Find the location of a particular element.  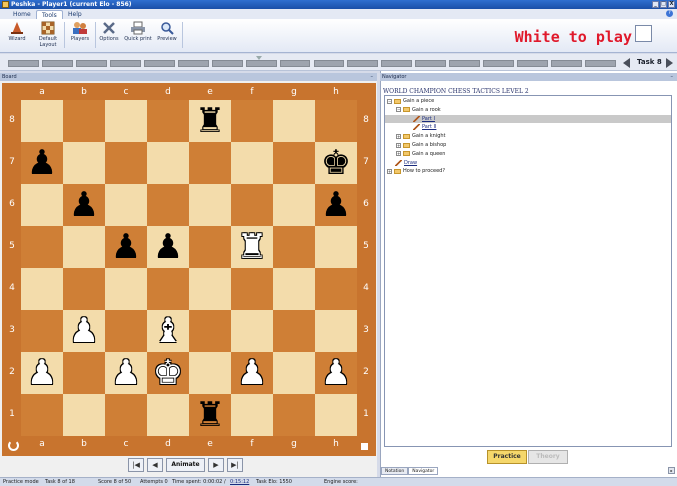

square-a6 is located at coordinates (42, 205).